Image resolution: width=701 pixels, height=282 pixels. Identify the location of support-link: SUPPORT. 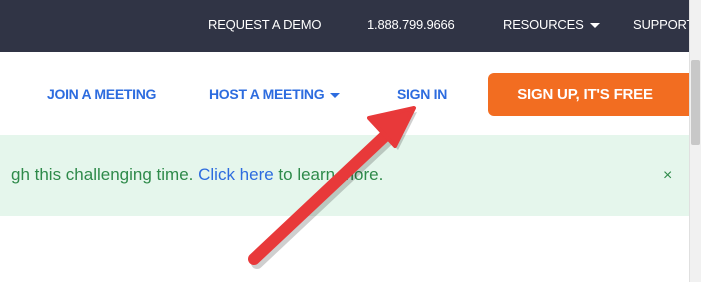
(663, 24).